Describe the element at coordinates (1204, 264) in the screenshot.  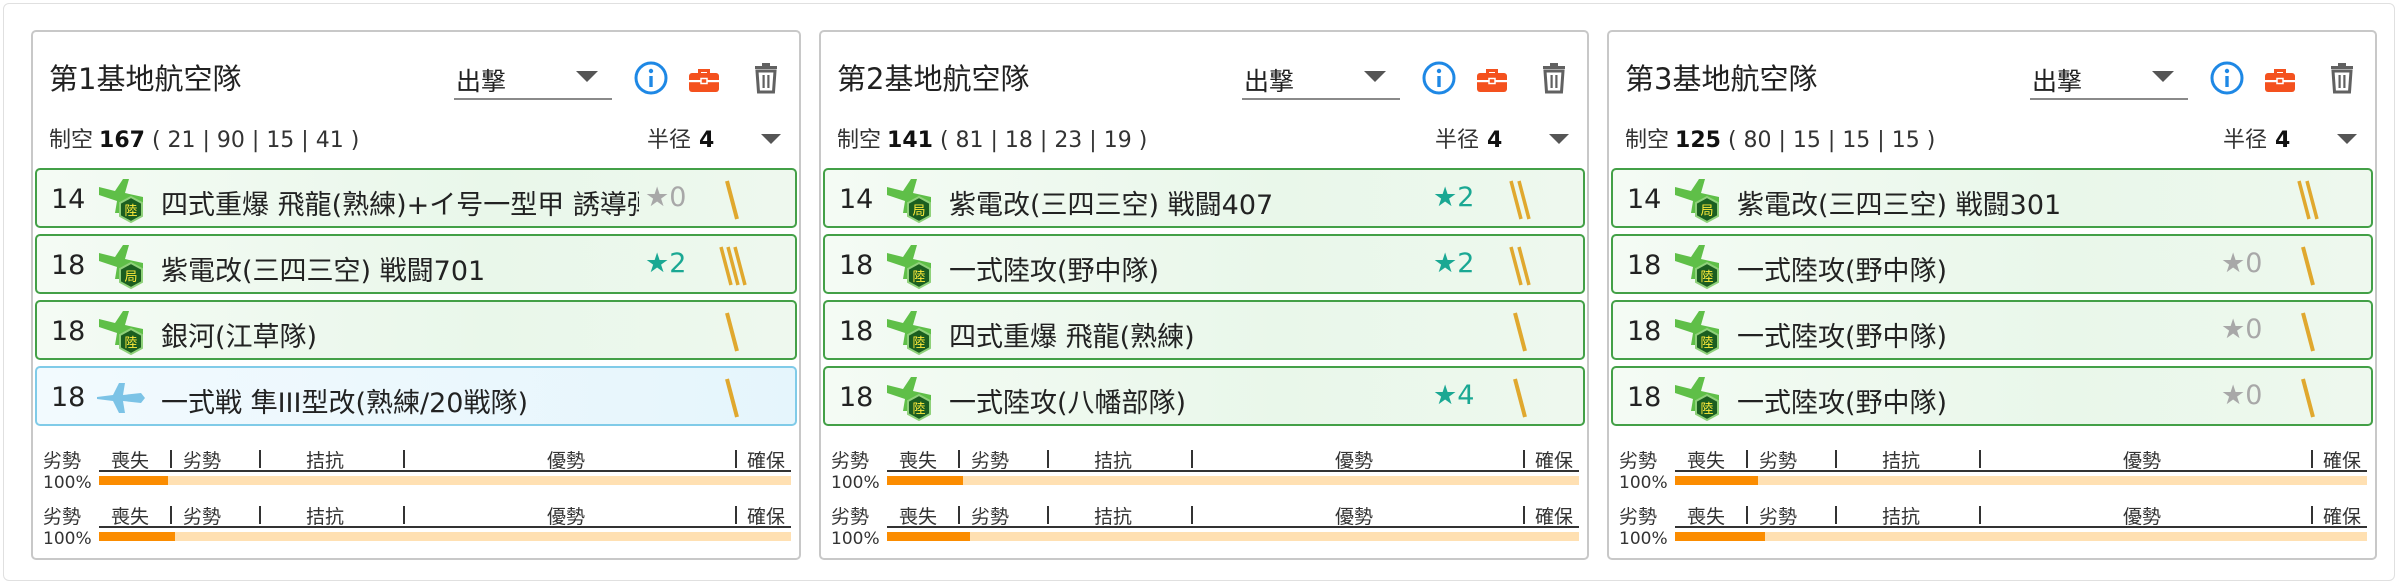
I see `plane-row: 18 陸 一式陸攻(野中隊) ★2` at that location.